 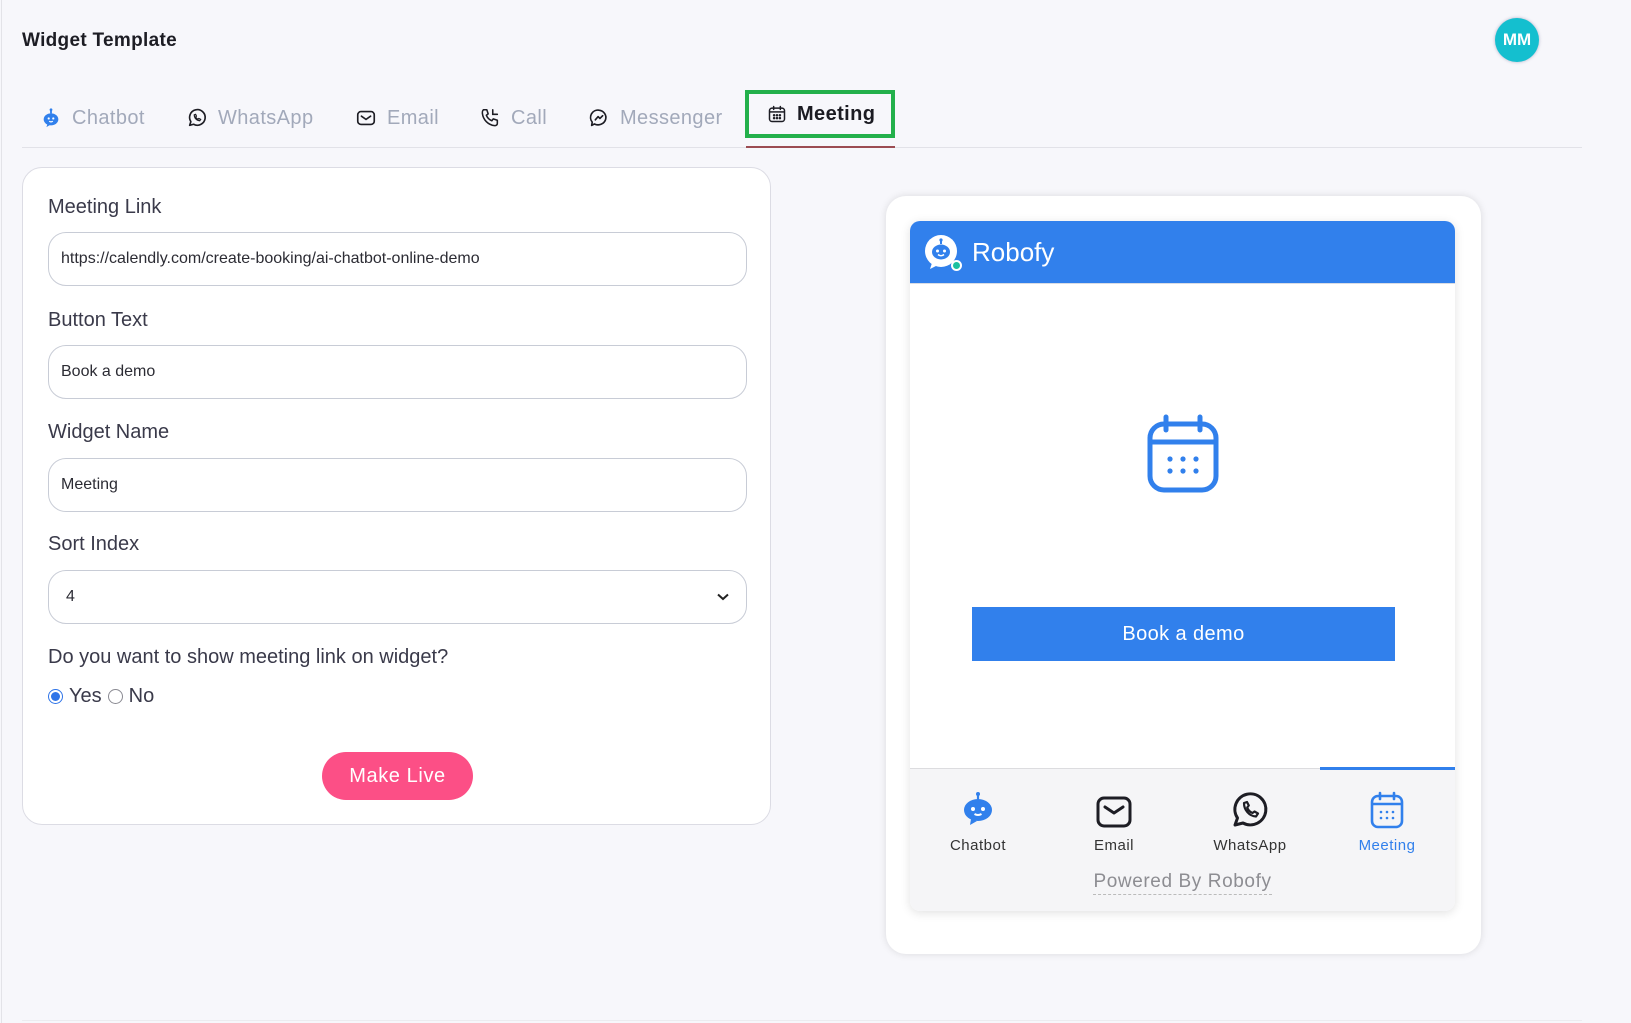 I want to click on sort-index-value: 4, so click(x=70, y=596).